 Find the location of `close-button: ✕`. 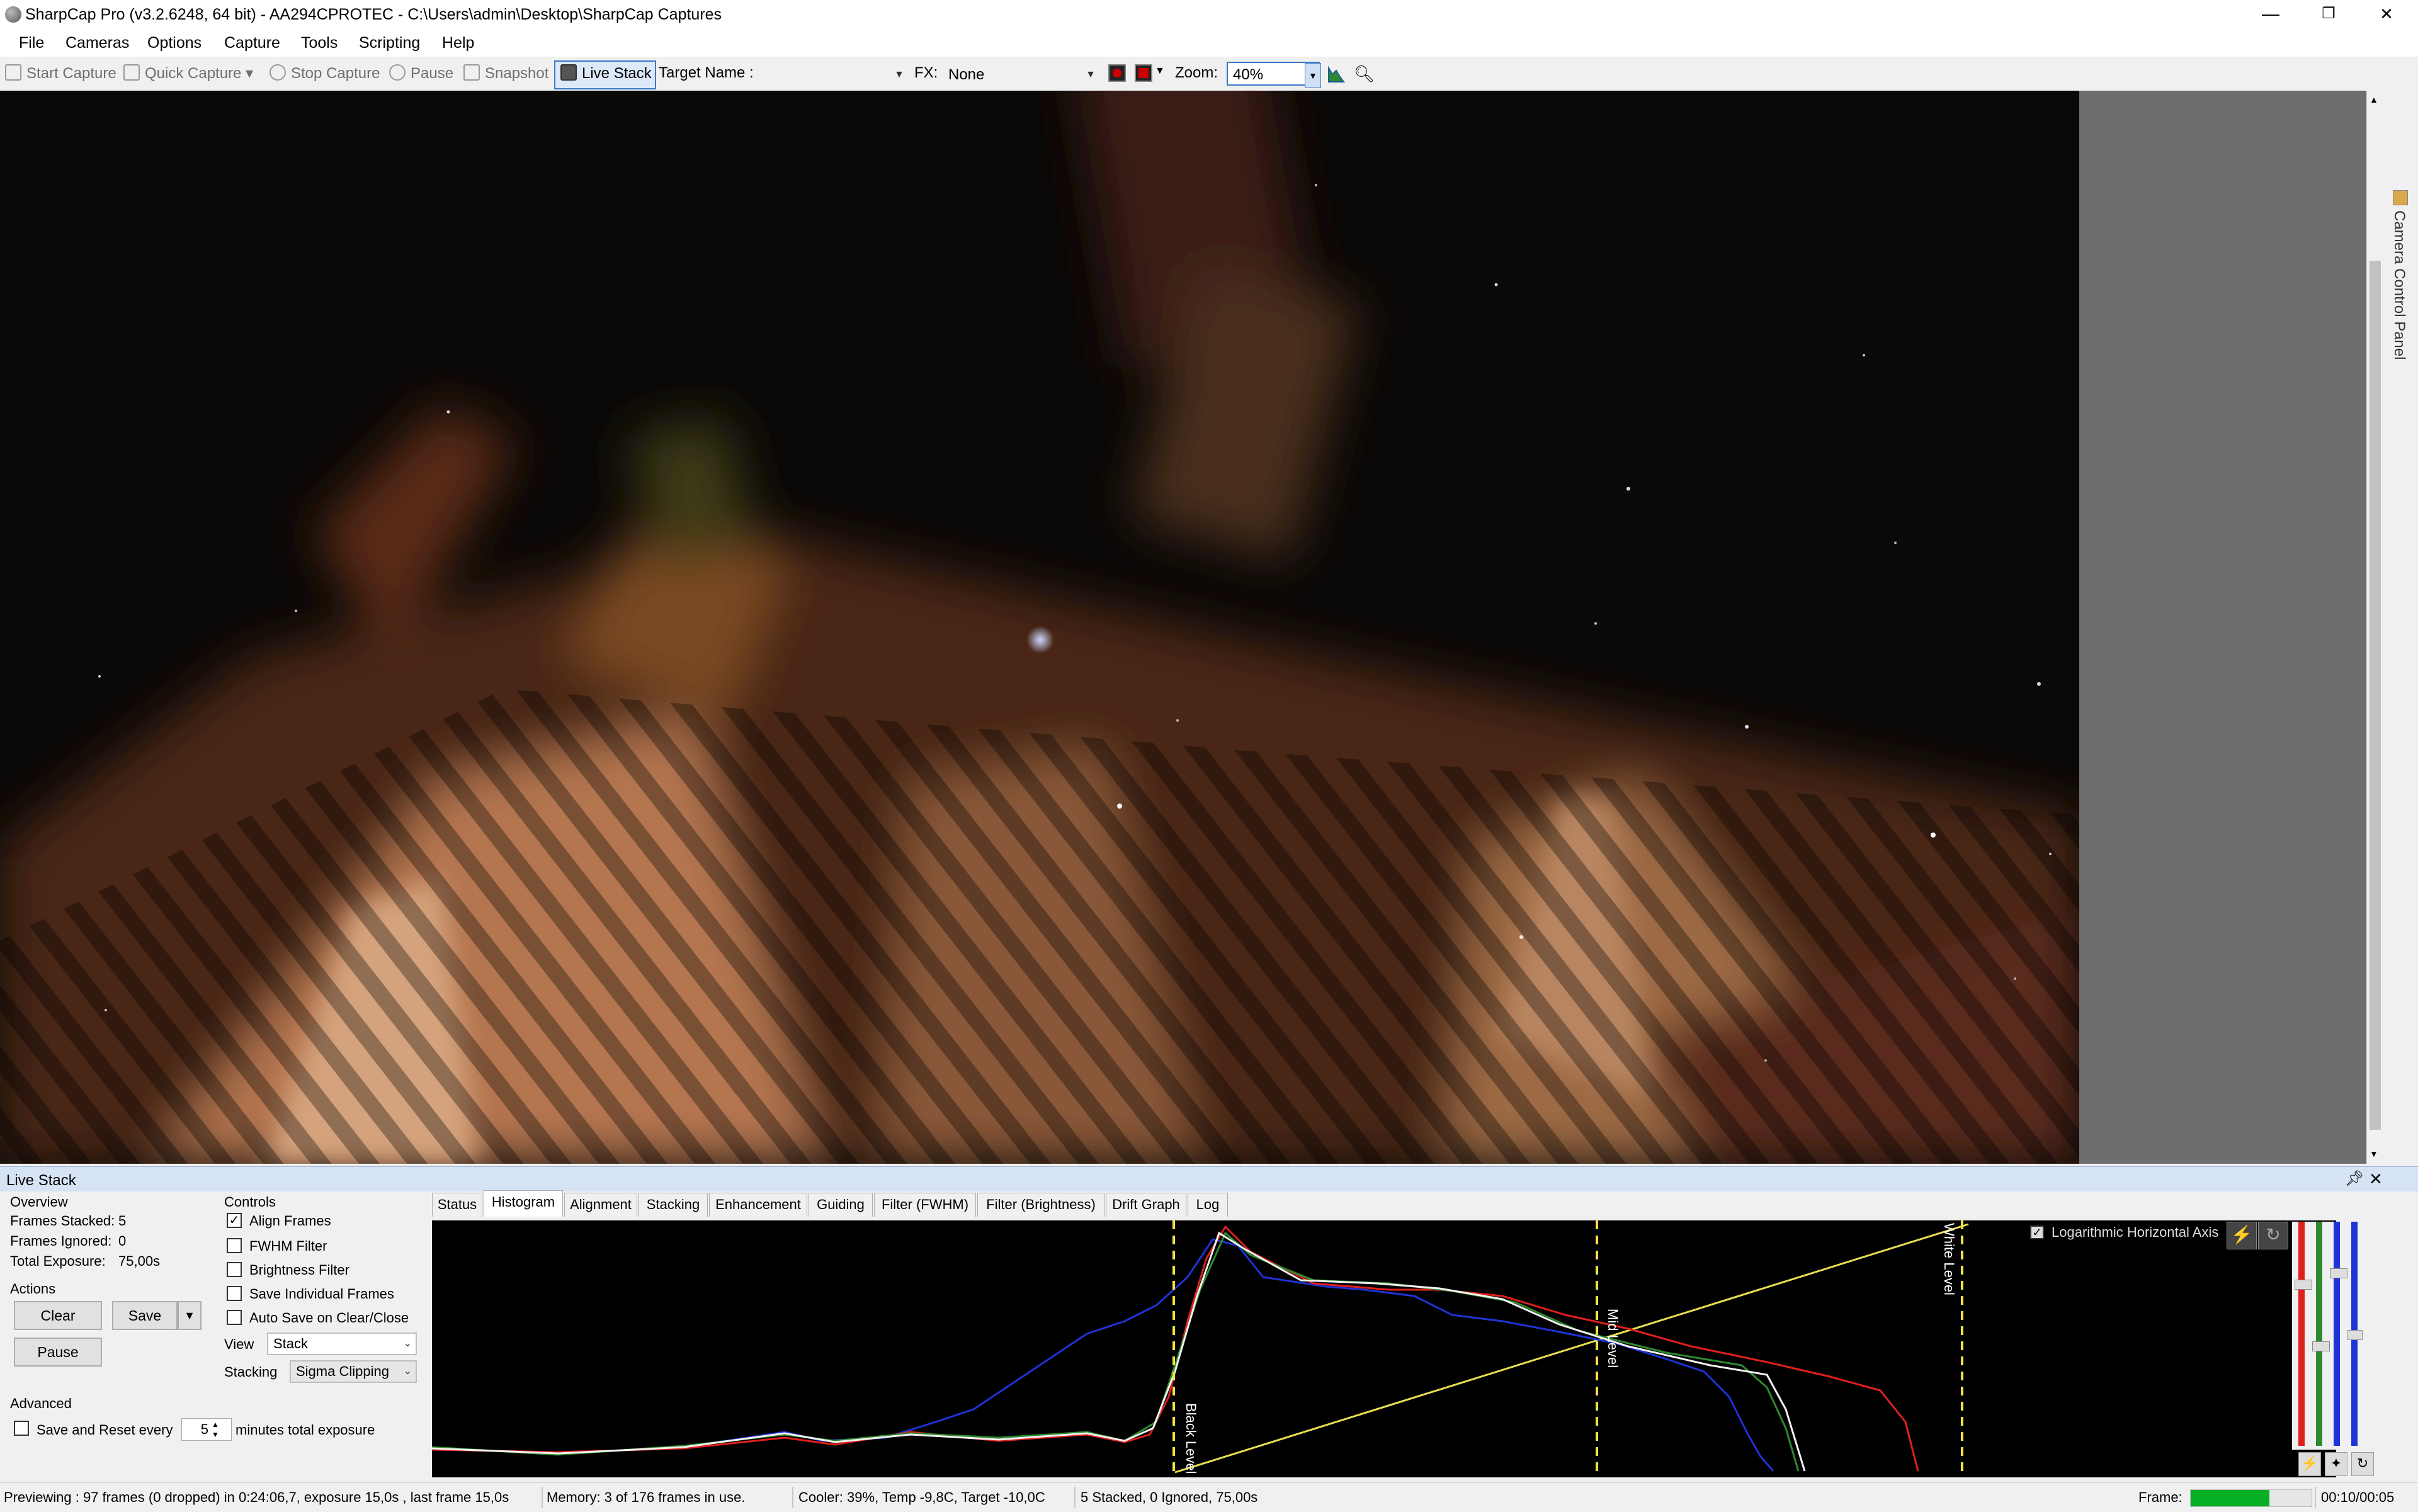

close-button: ✕ is located at coordinates (2386, 15).